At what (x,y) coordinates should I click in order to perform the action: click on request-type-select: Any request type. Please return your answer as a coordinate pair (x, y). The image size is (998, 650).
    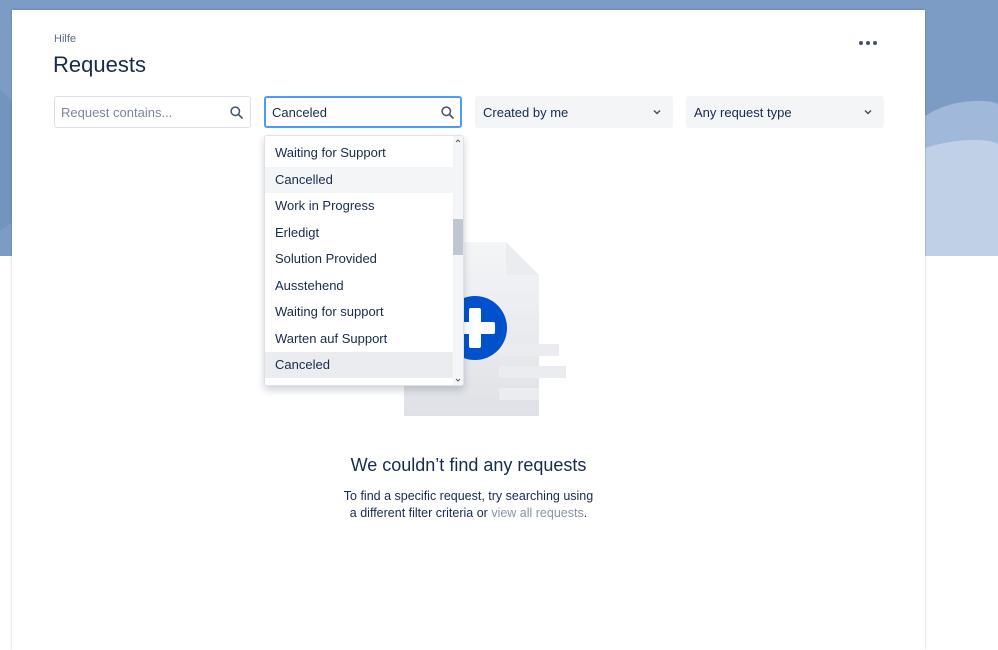
    Looking at the image, I should click on (785, 112).